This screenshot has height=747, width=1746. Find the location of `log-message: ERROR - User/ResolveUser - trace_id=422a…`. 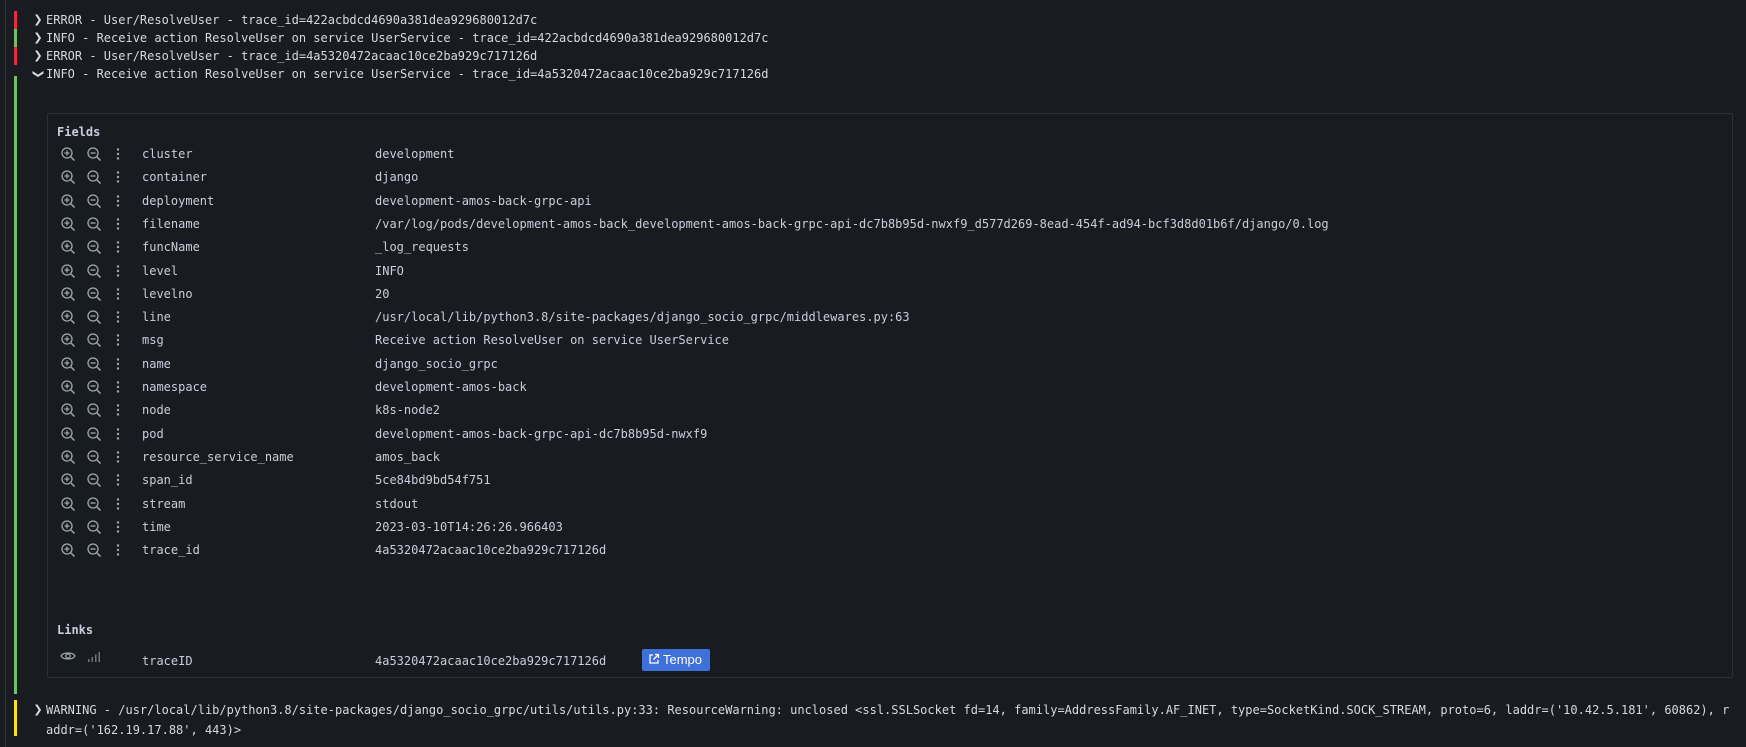

log-message: ERROR - User/ResolveUser - trace_id=422a… is located at coordinates (292, 20).